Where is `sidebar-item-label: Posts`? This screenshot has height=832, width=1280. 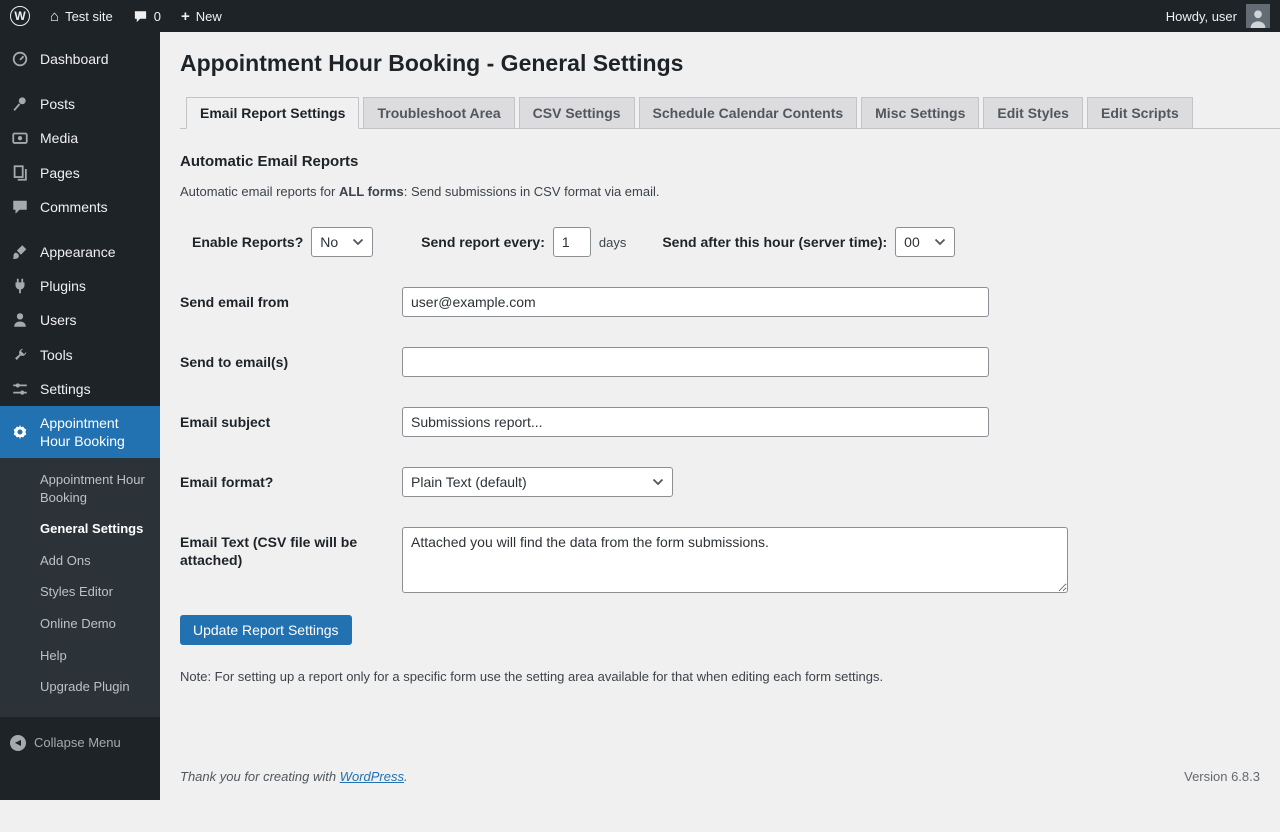 sidebar-item-label: Posts is located at coordinates (57, 104).